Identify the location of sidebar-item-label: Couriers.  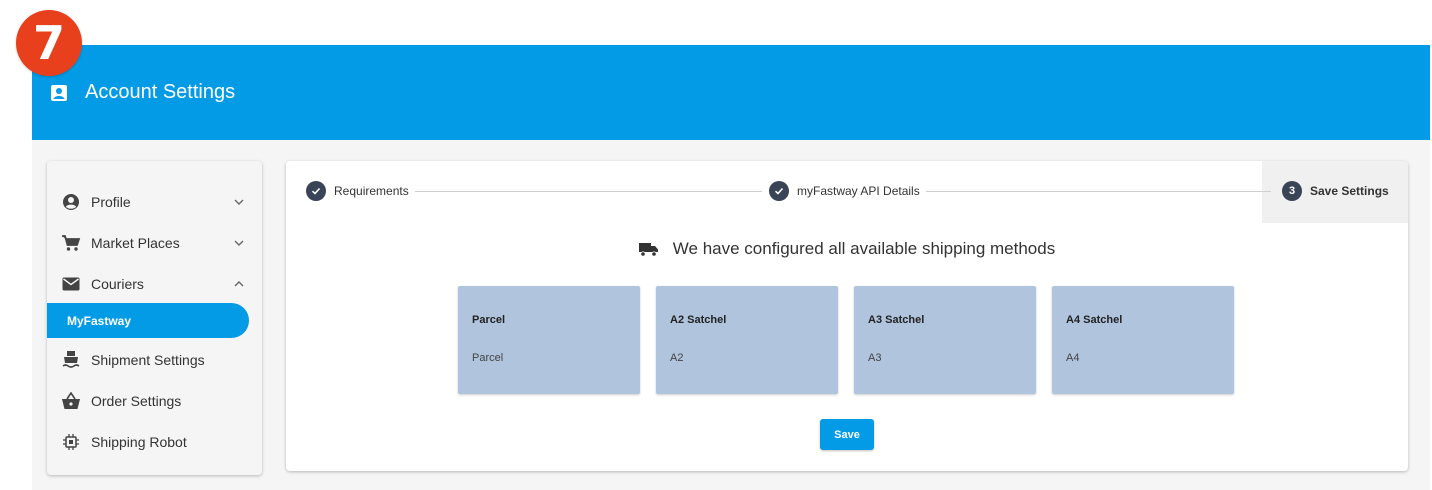
(117, 283).